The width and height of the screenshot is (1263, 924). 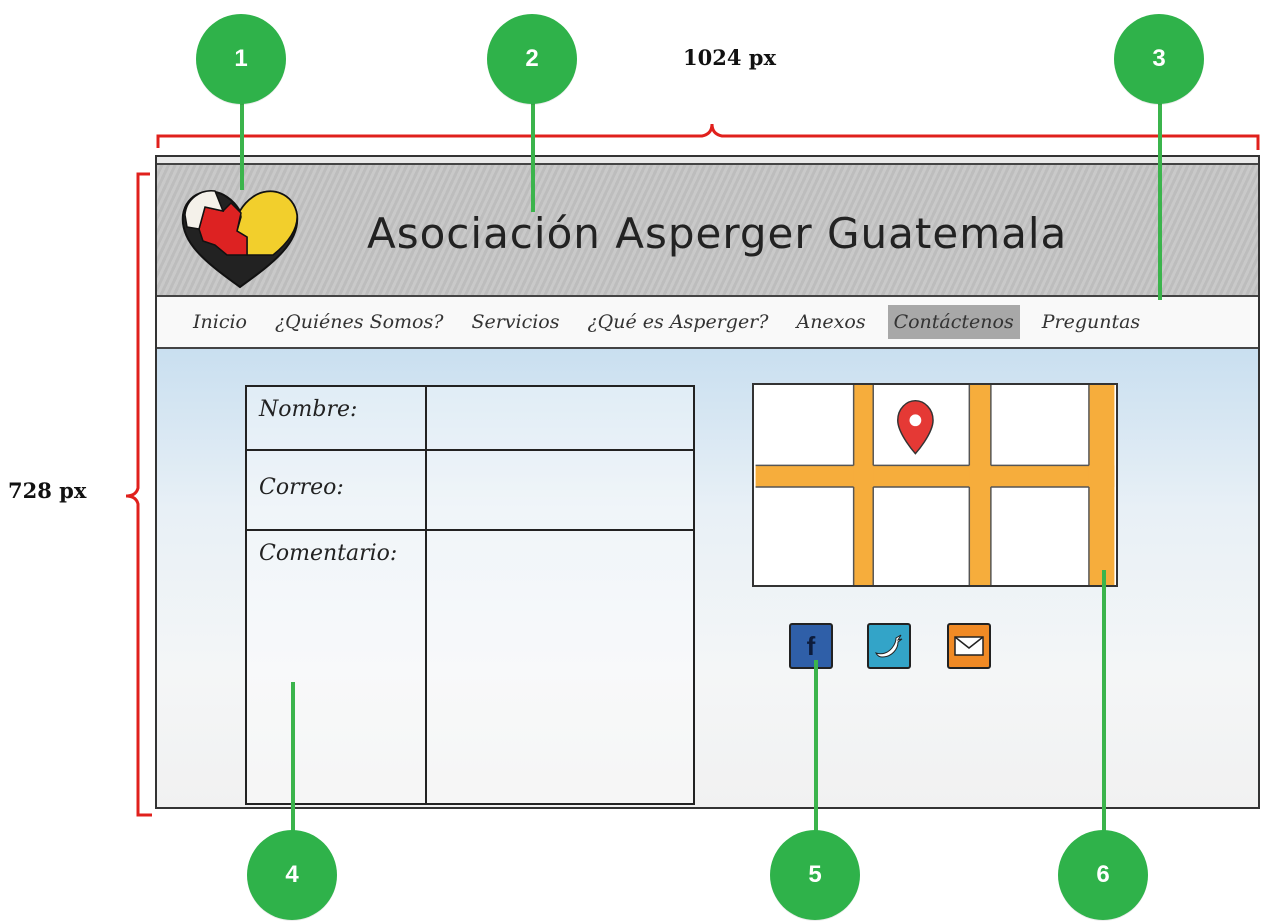 I want to click on comment-row: Comentario:, so click(x=470, y=667).